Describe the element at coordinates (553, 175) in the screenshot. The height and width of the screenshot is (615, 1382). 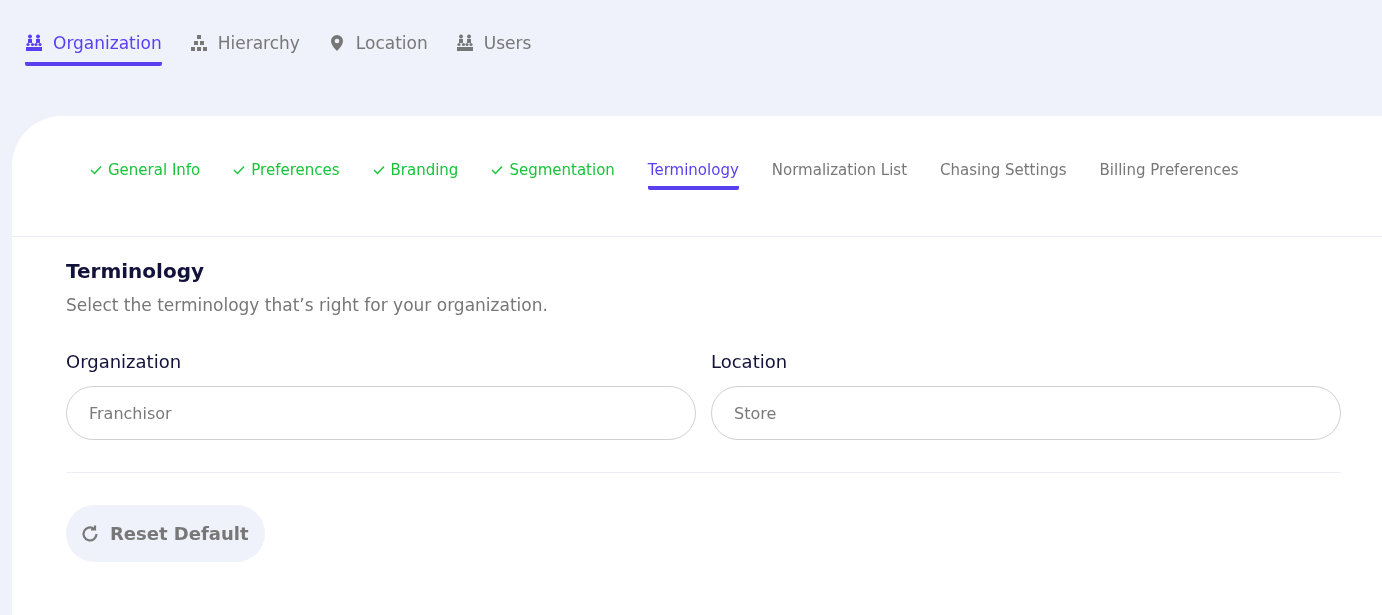
I see `step-tab: Segmentation` at that location.